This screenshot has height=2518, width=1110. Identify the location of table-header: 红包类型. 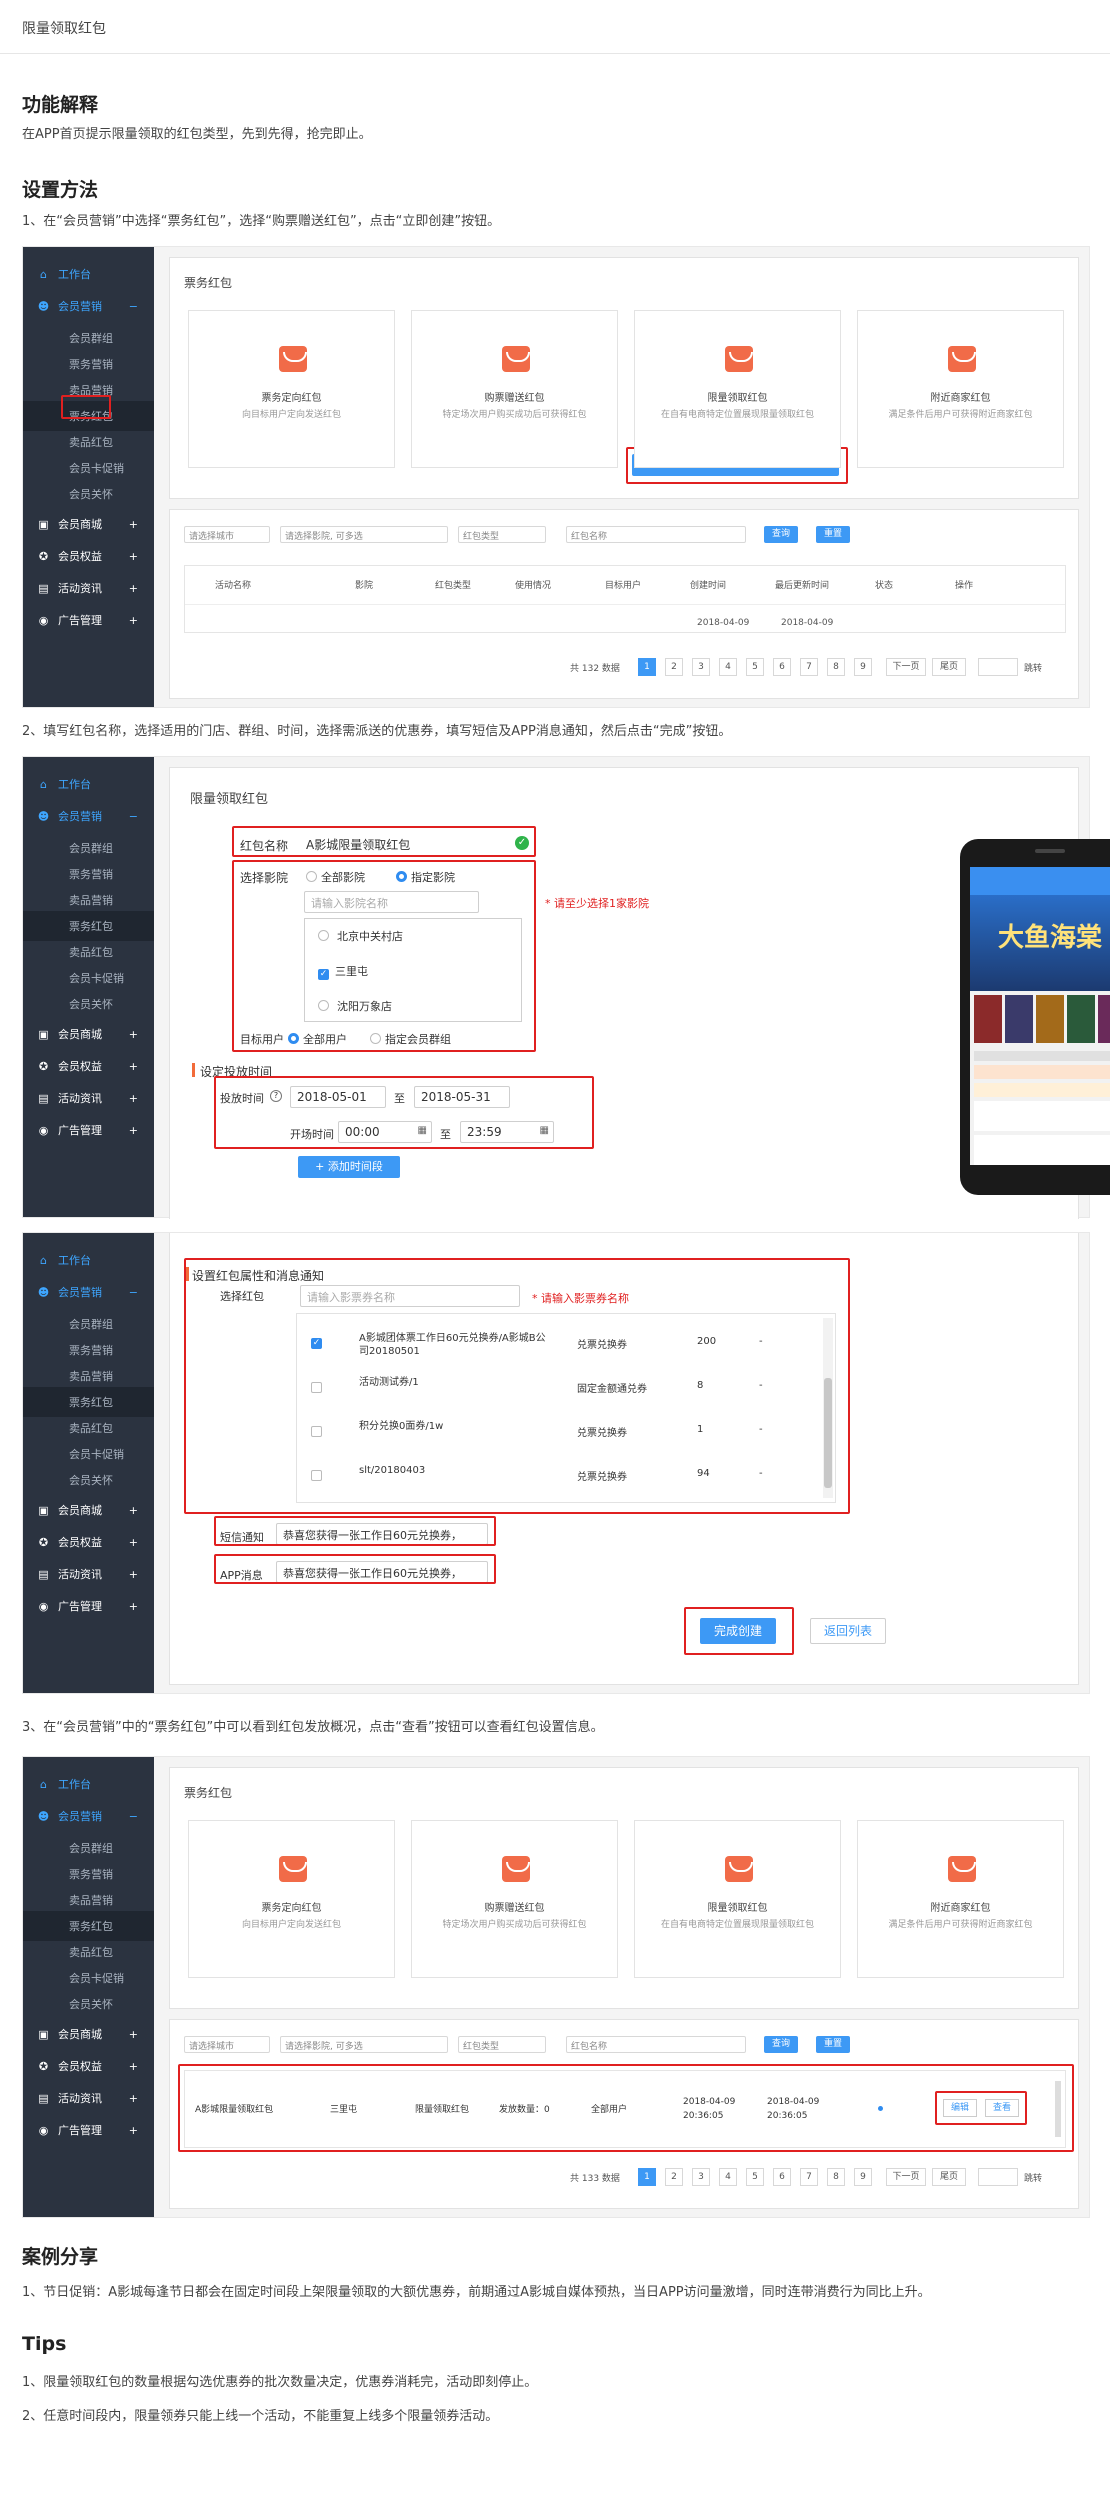
(453, 586).